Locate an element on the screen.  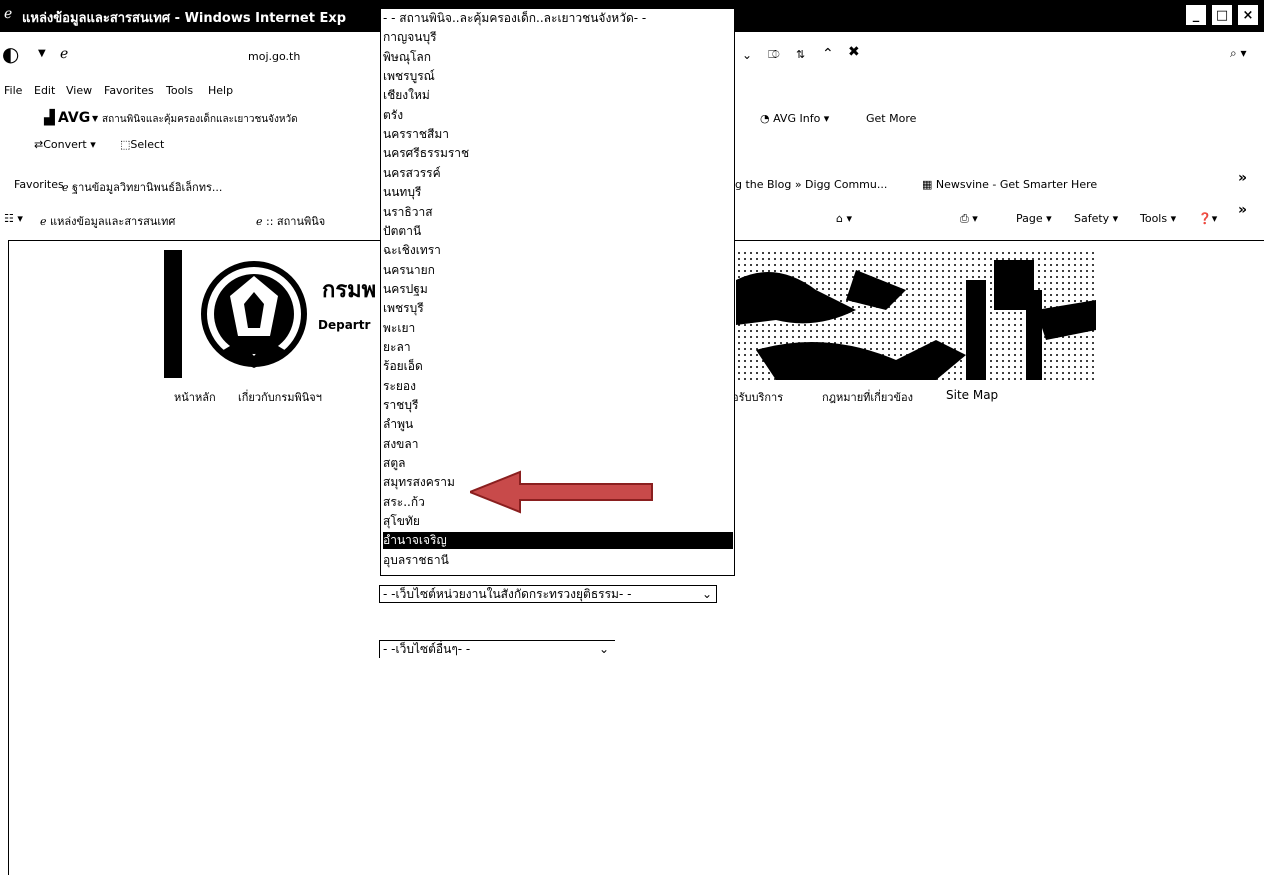
province-option: นครนายก is located at coordinates (558, 270).